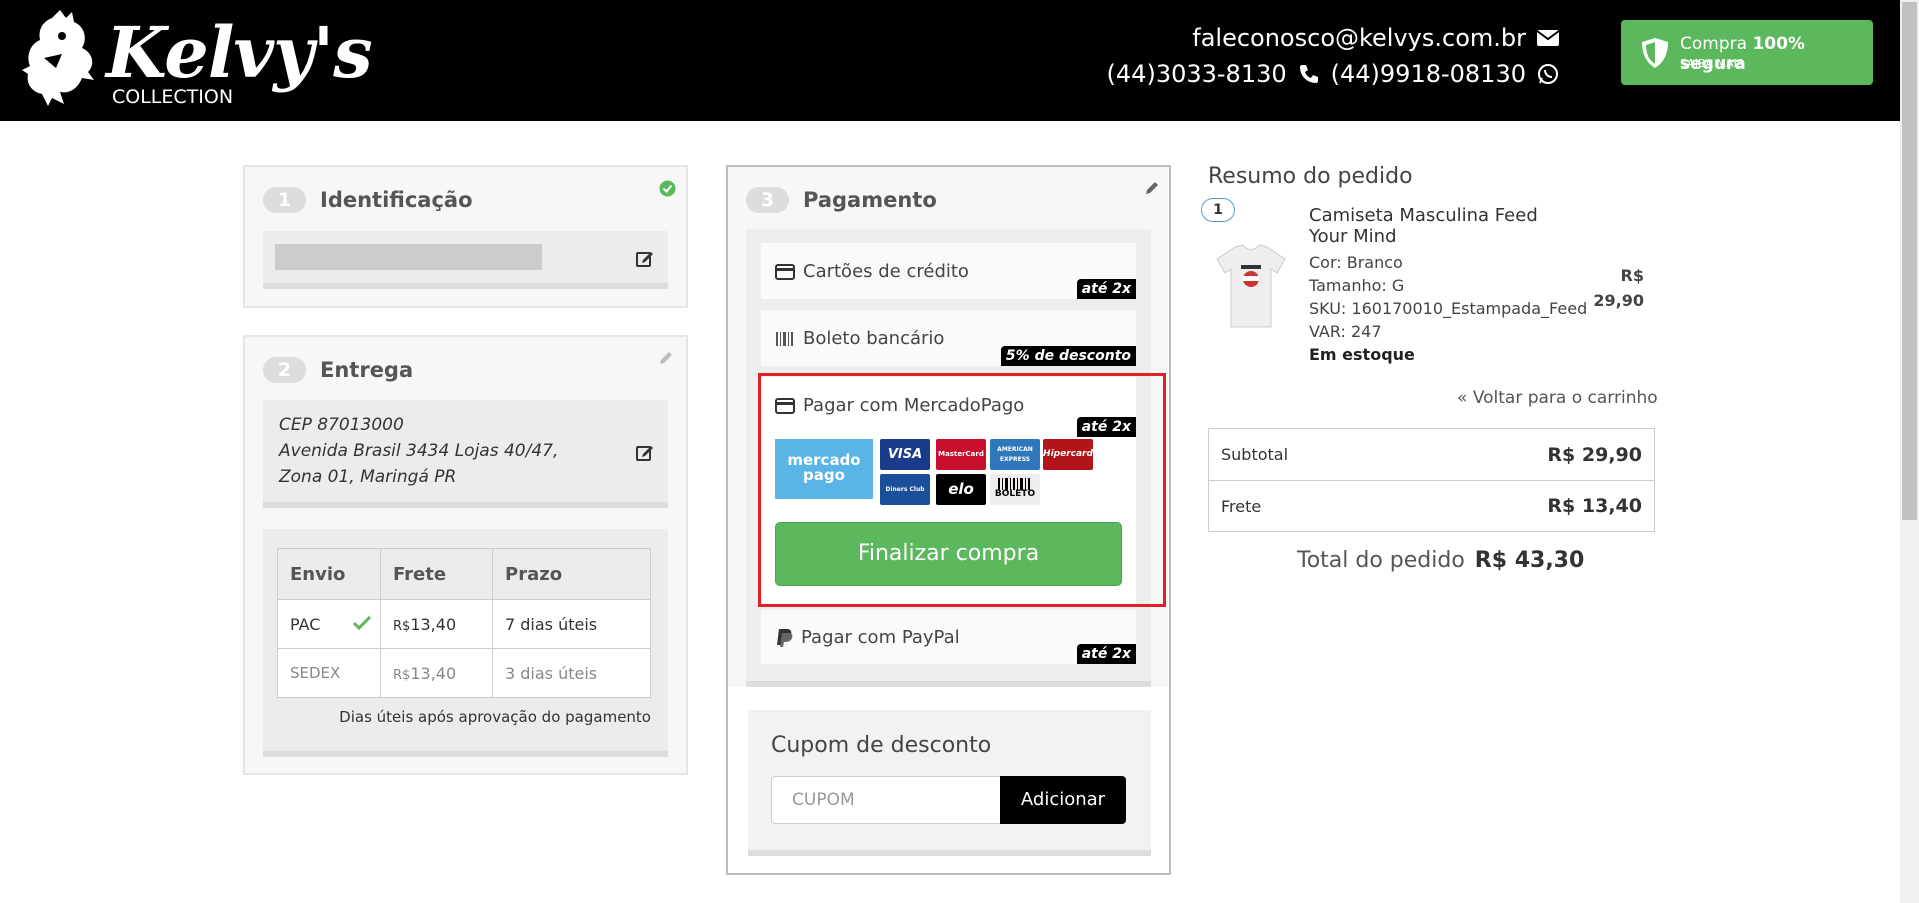  I want to click on summary-title: Resumo do pedido, so click(1310, 176).